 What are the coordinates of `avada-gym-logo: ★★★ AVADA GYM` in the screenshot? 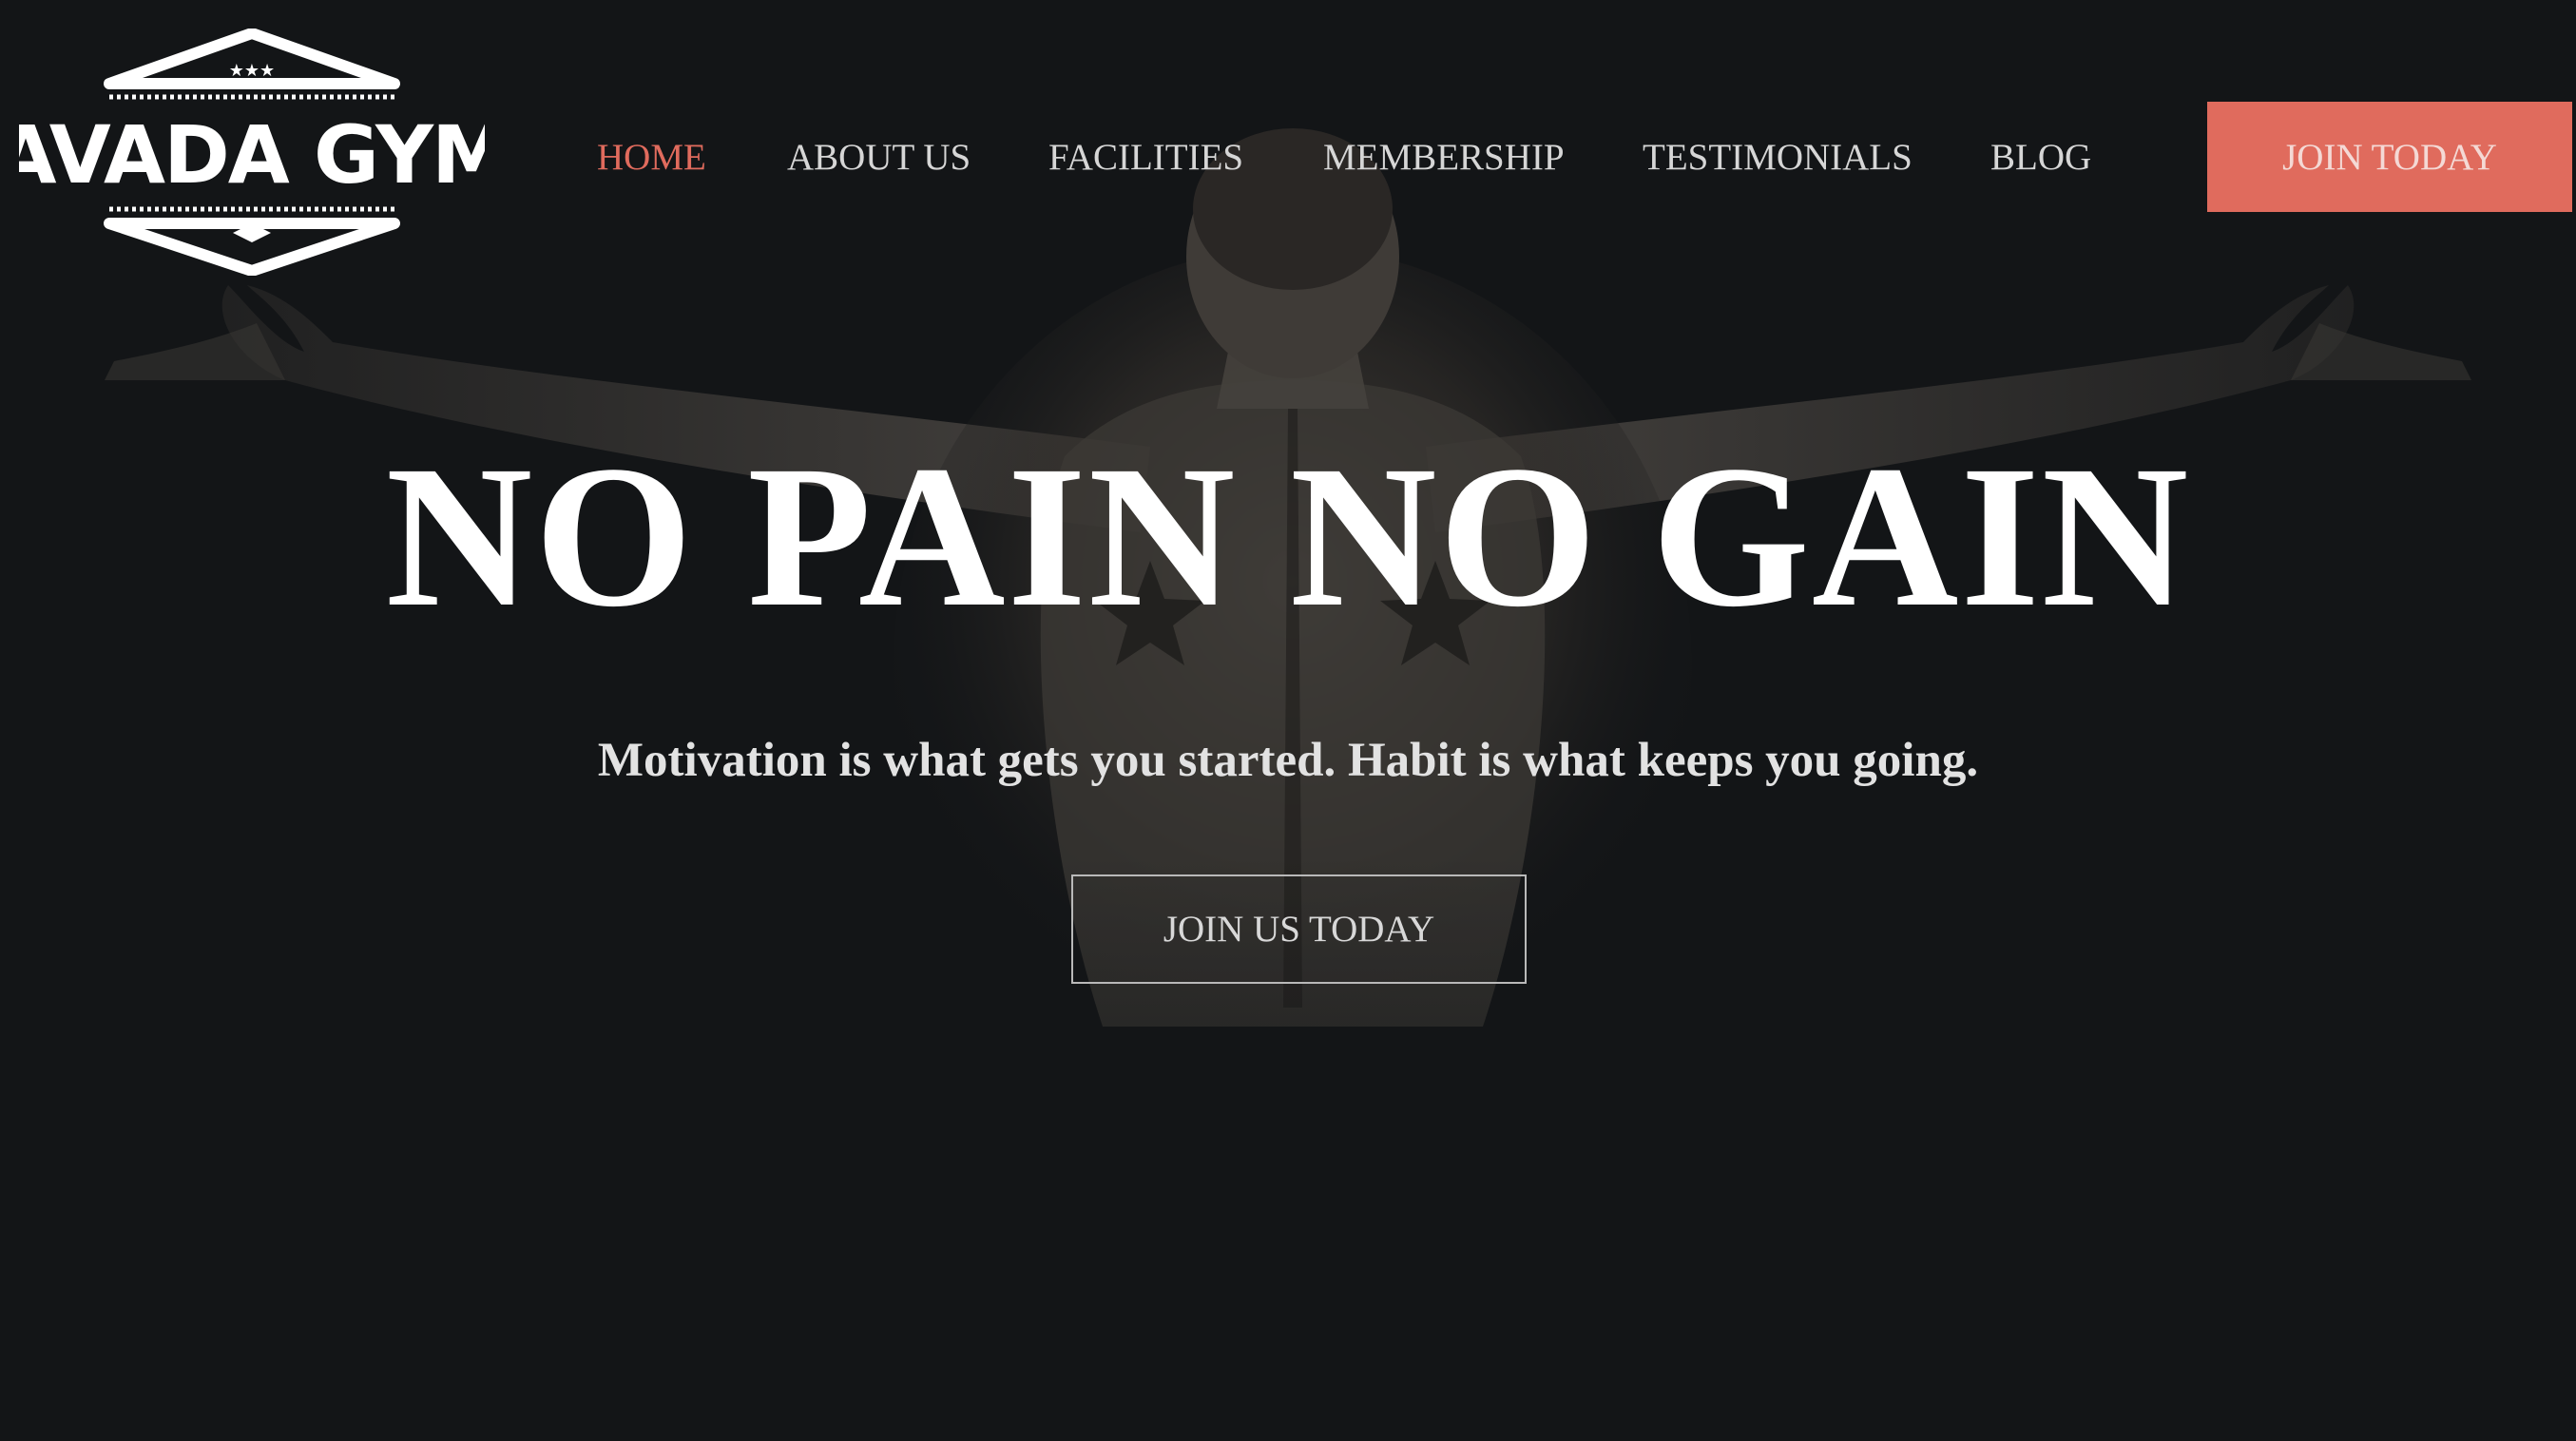 It's located at (252, 152).